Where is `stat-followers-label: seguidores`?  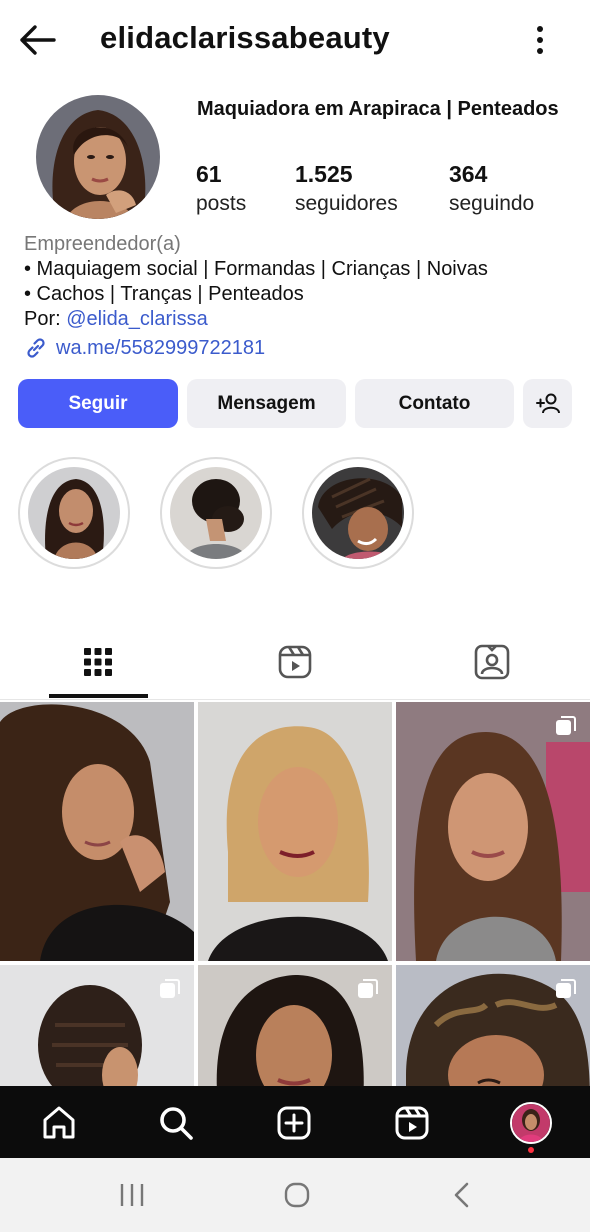 stat-followers-label: seguidores is located at coordinates (346, 203).